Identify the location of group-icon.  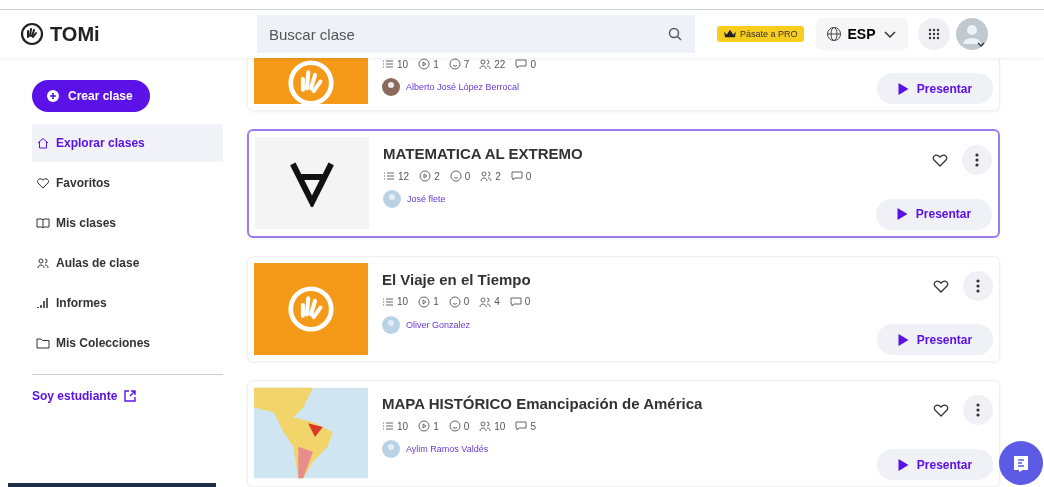
(43, 263).